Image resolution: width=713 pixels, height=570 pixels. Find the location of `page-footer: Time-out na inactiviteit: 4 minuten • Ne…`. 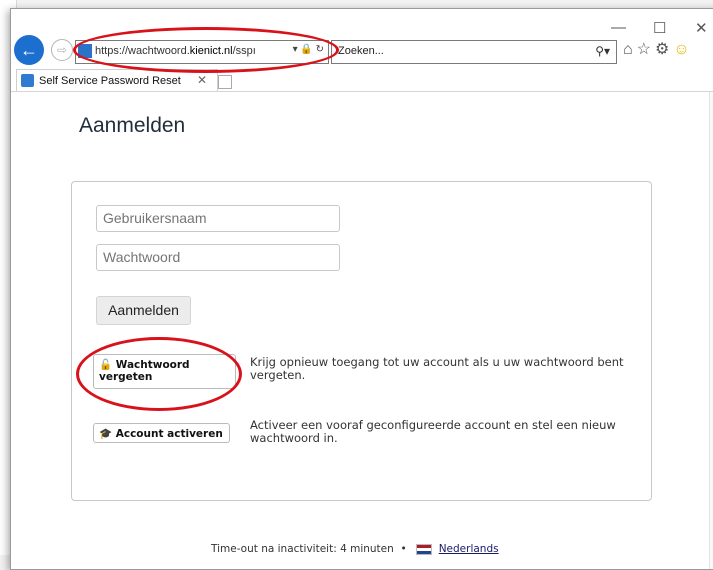

page-footer: Time-out na inactiviteit: 4 minuten • Ne… is located at coordinates (355, 549).